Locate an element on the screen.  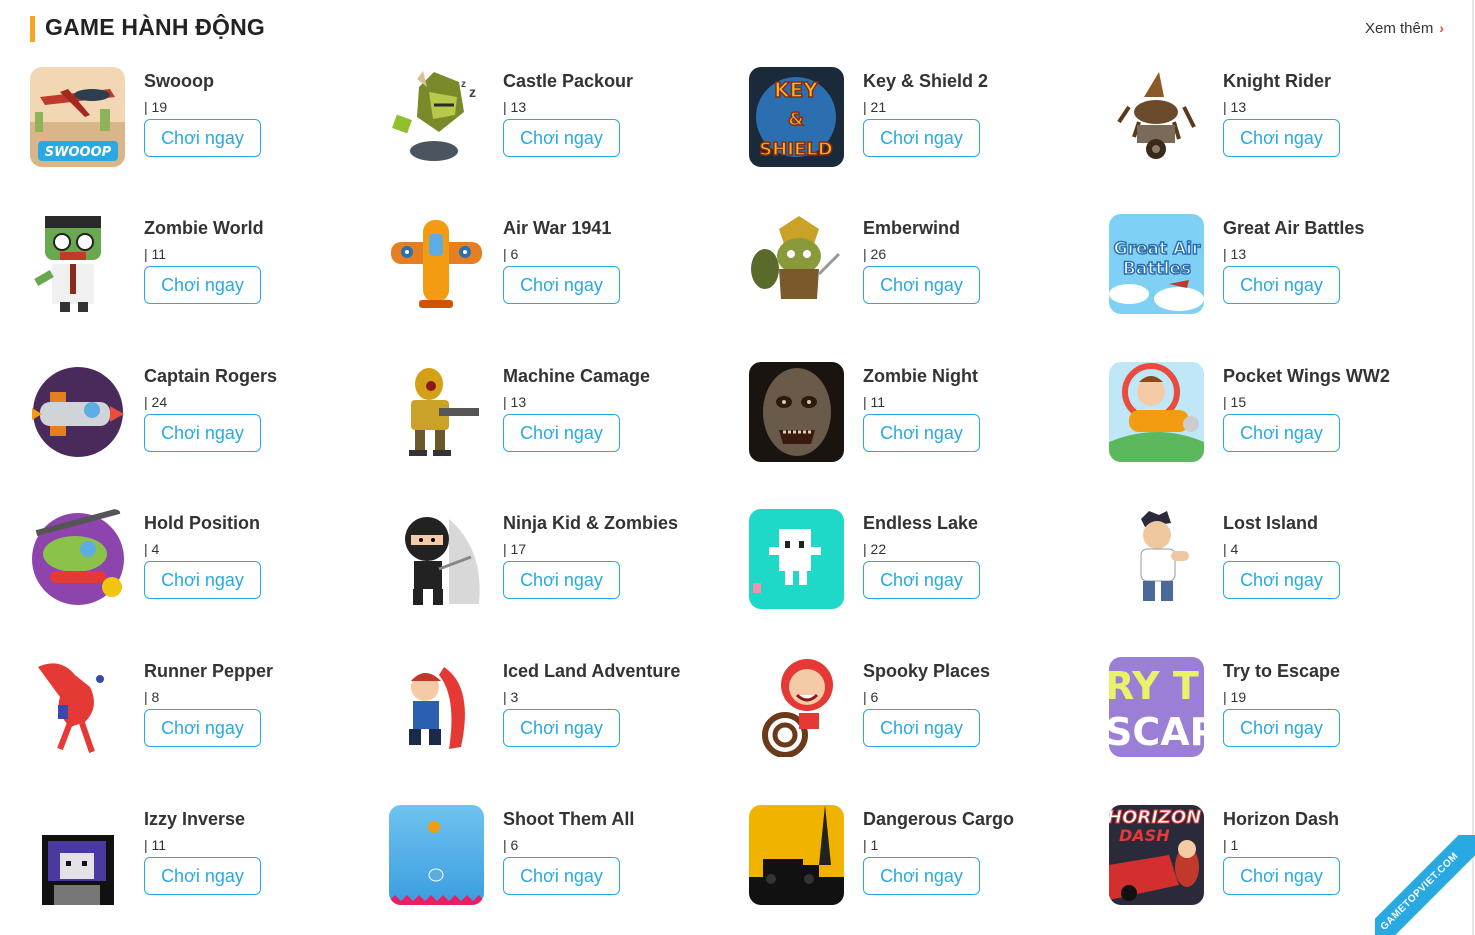
game-thumbnail: z z is located at coordinates (436, 117).